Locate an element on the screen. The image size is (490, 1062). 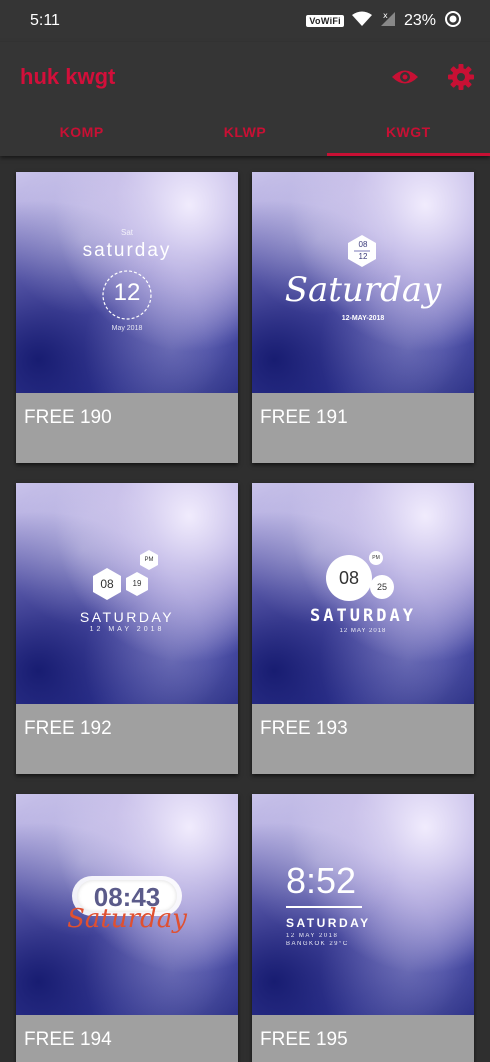
signal-icon: x is located at coordinates (388, 21).